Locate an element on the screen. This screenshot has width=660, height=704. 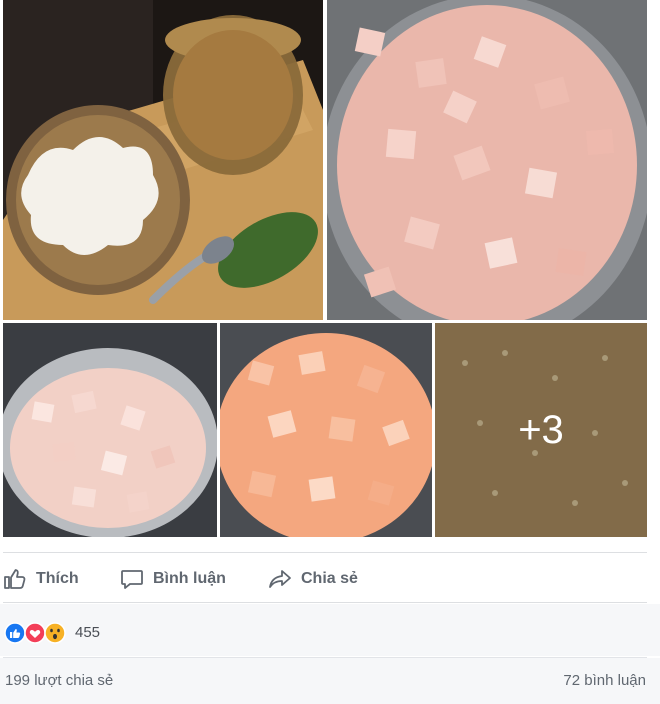
reaction-count: 455 is located at coordinates (87, 632).